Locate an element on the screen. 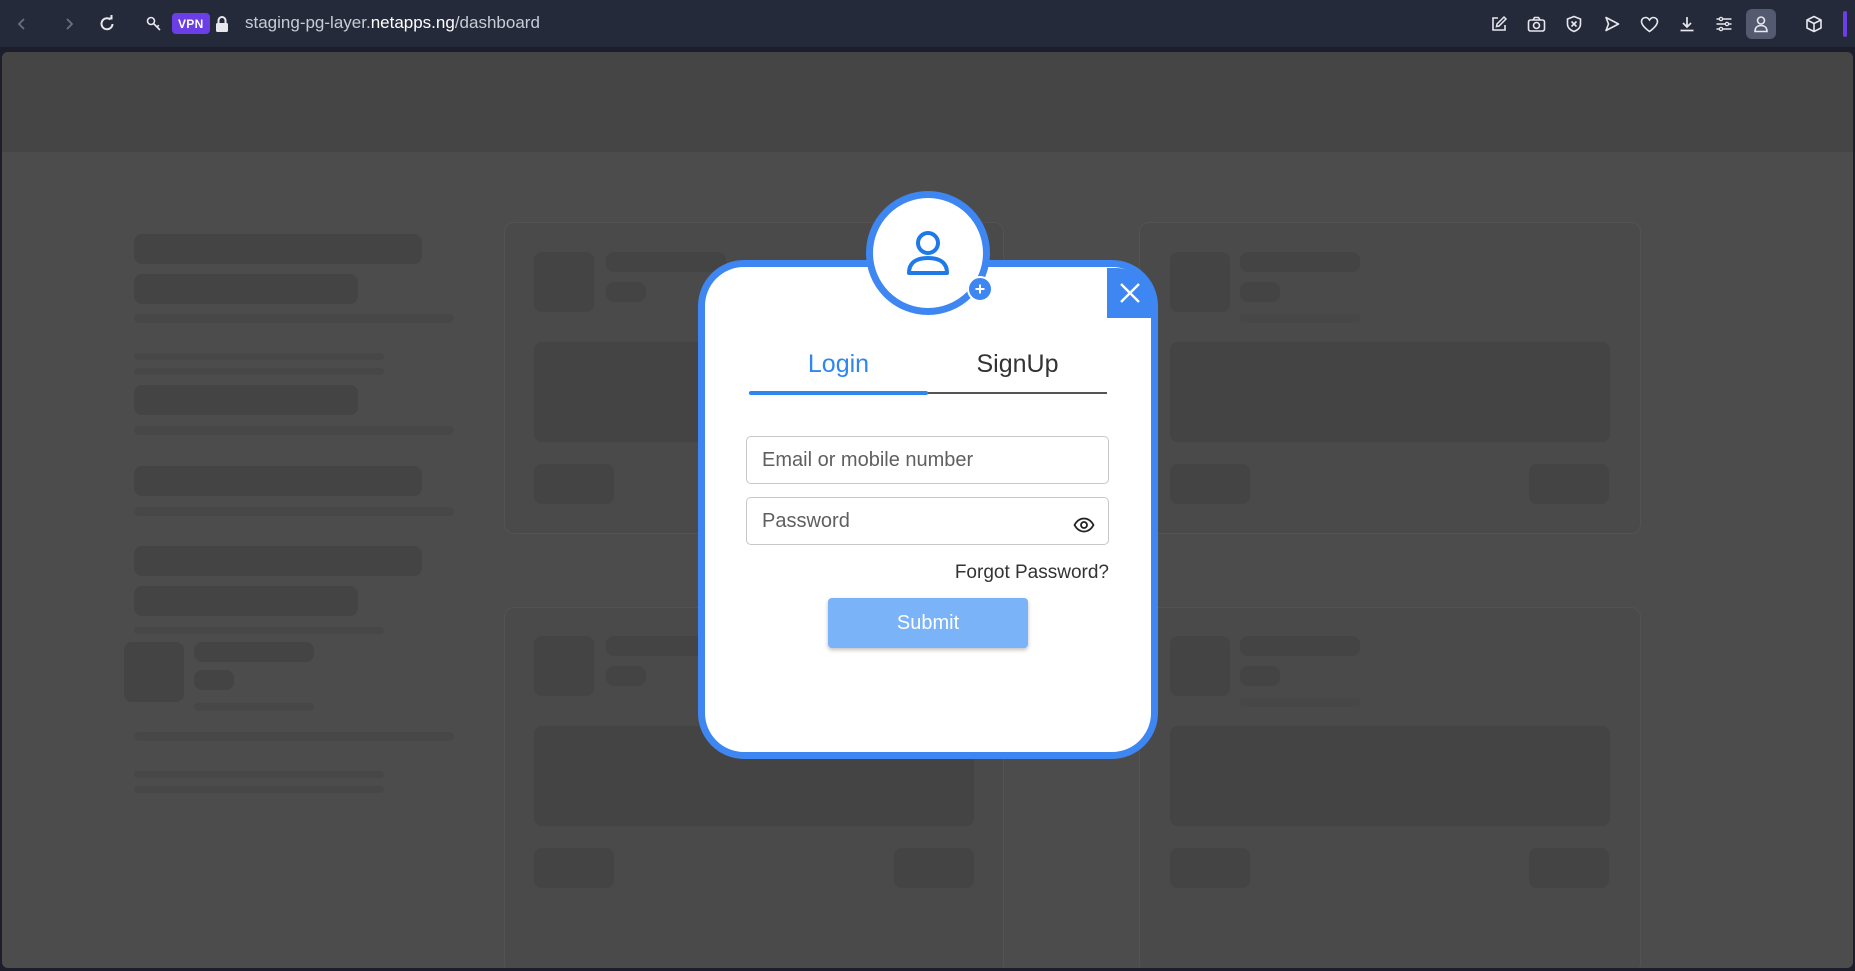 This screenshot has width=1855, height=971. favorites-button is located at coordinates (1649, 24).